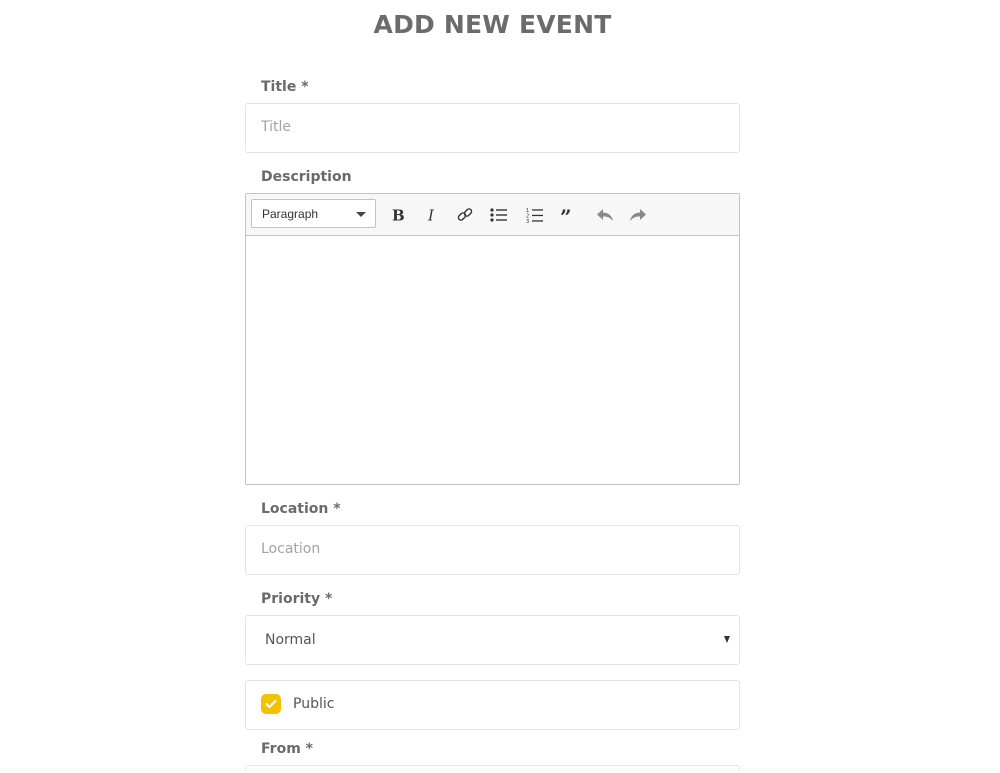  I want to click on svg-text: I, so click(431, 215).